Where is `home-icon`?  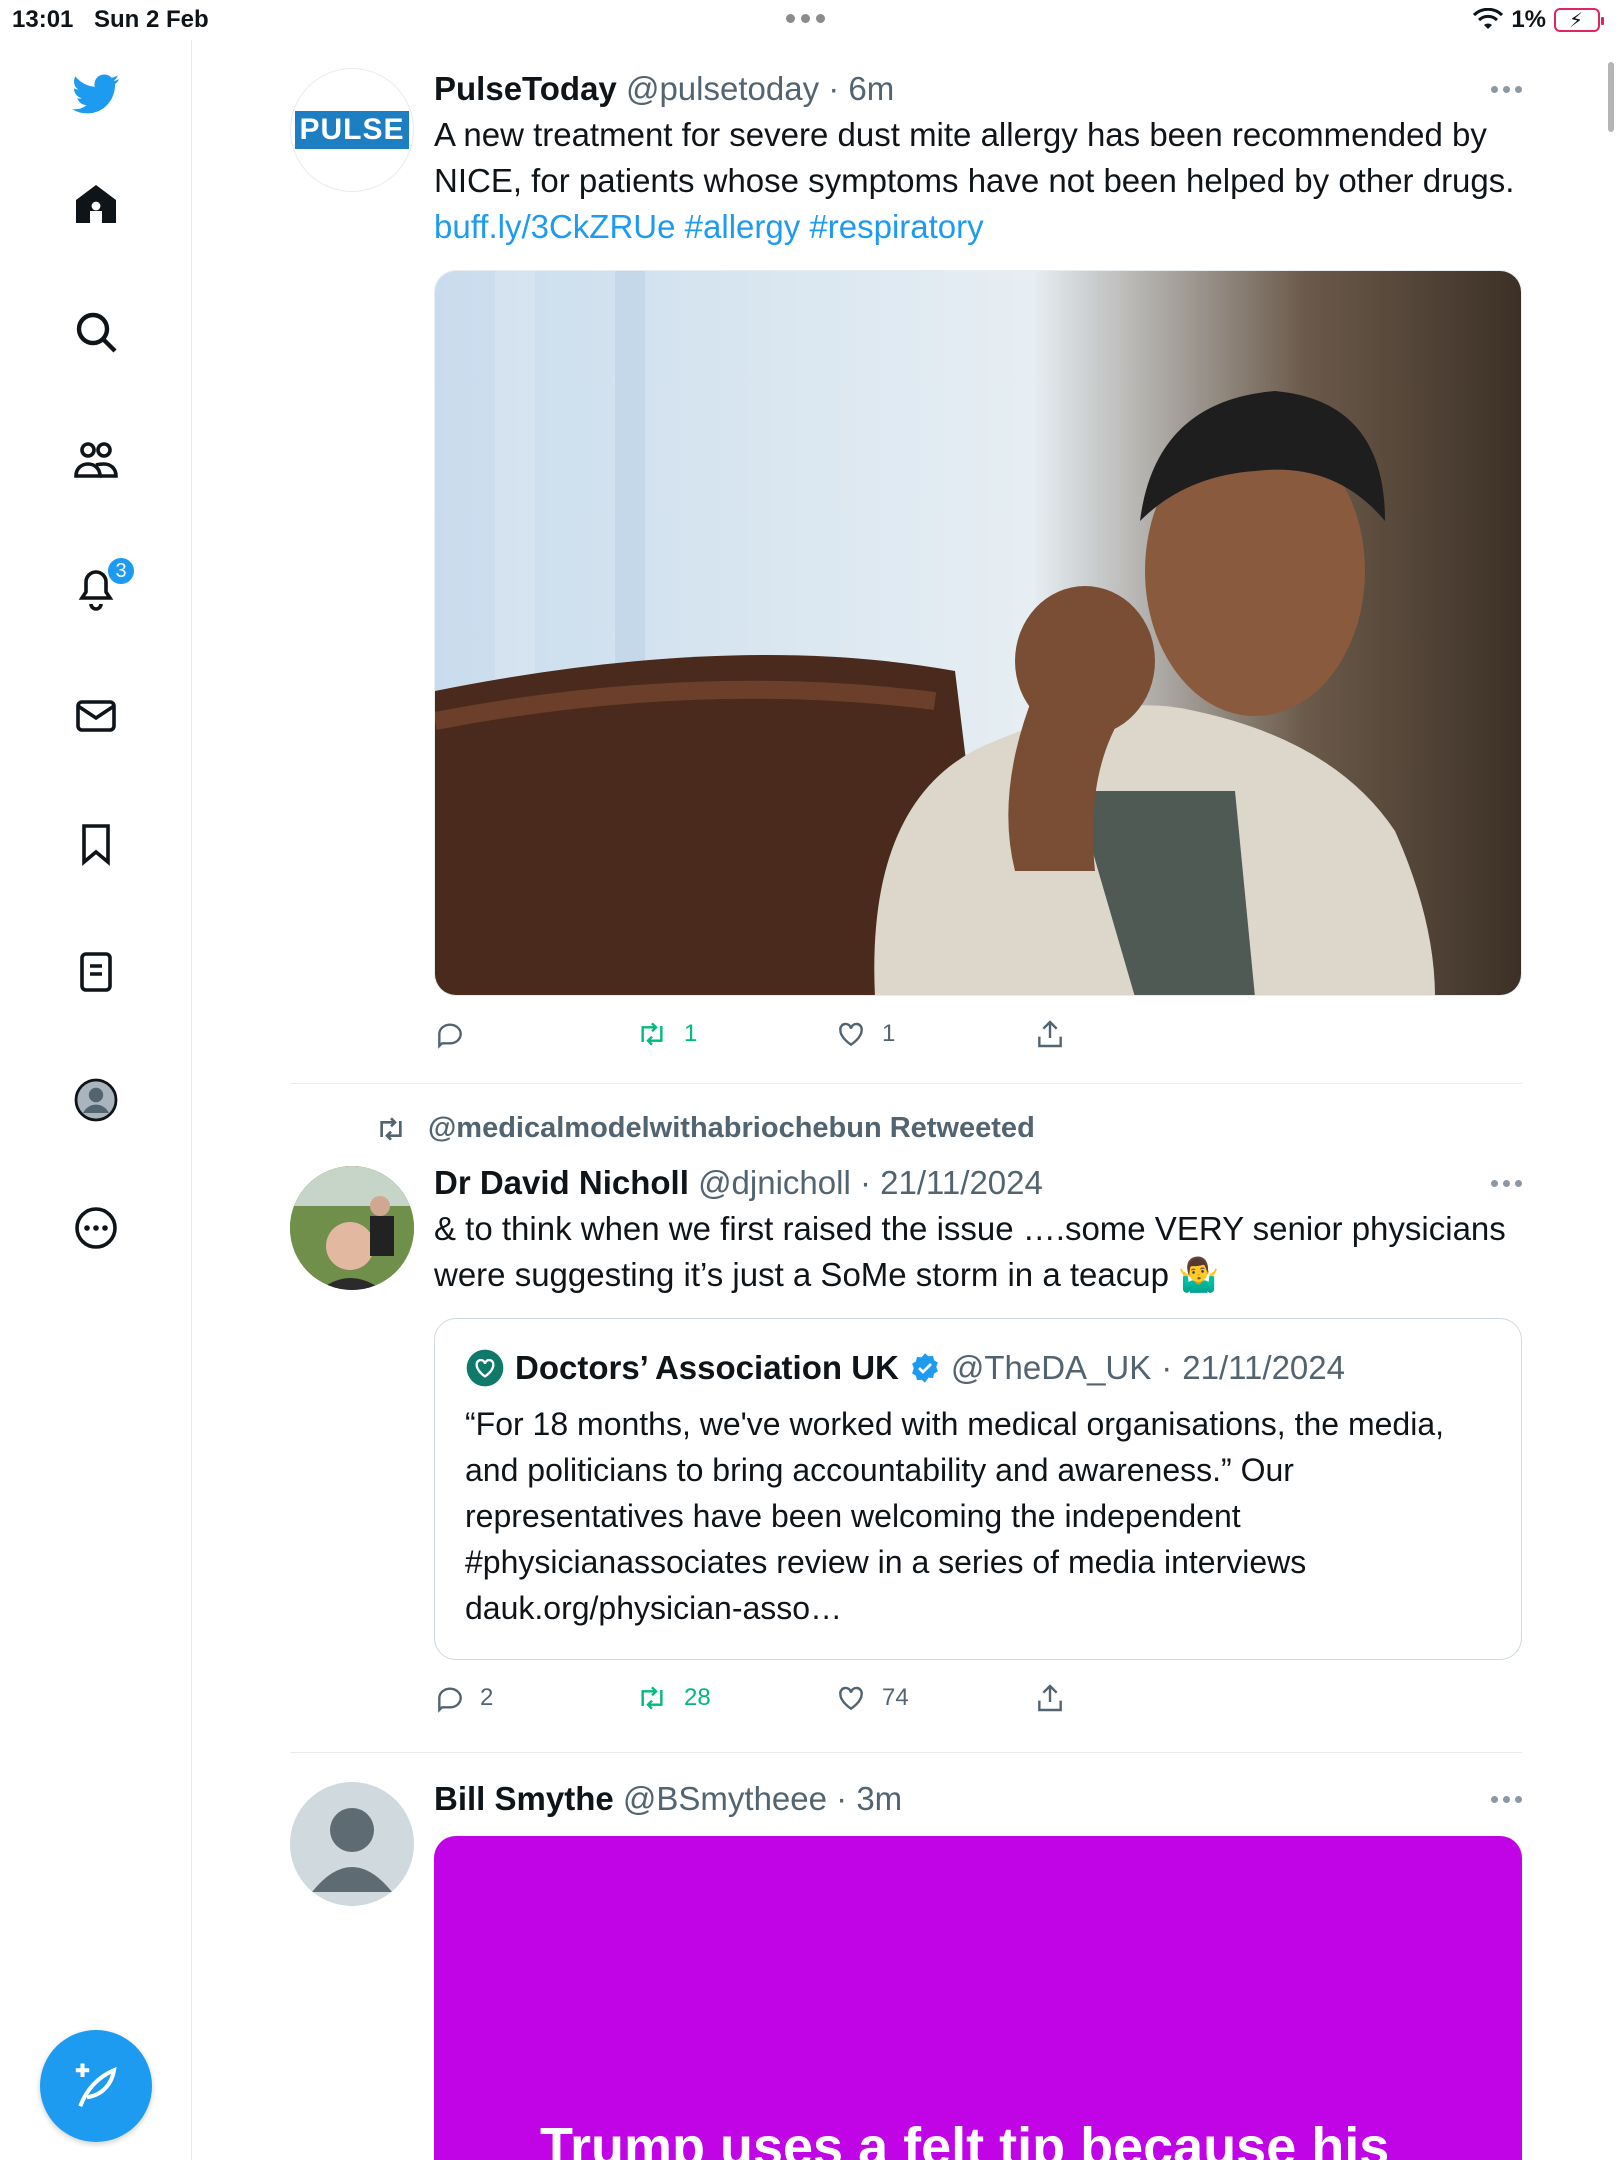
home-icon is located at coordinates (96, 204).